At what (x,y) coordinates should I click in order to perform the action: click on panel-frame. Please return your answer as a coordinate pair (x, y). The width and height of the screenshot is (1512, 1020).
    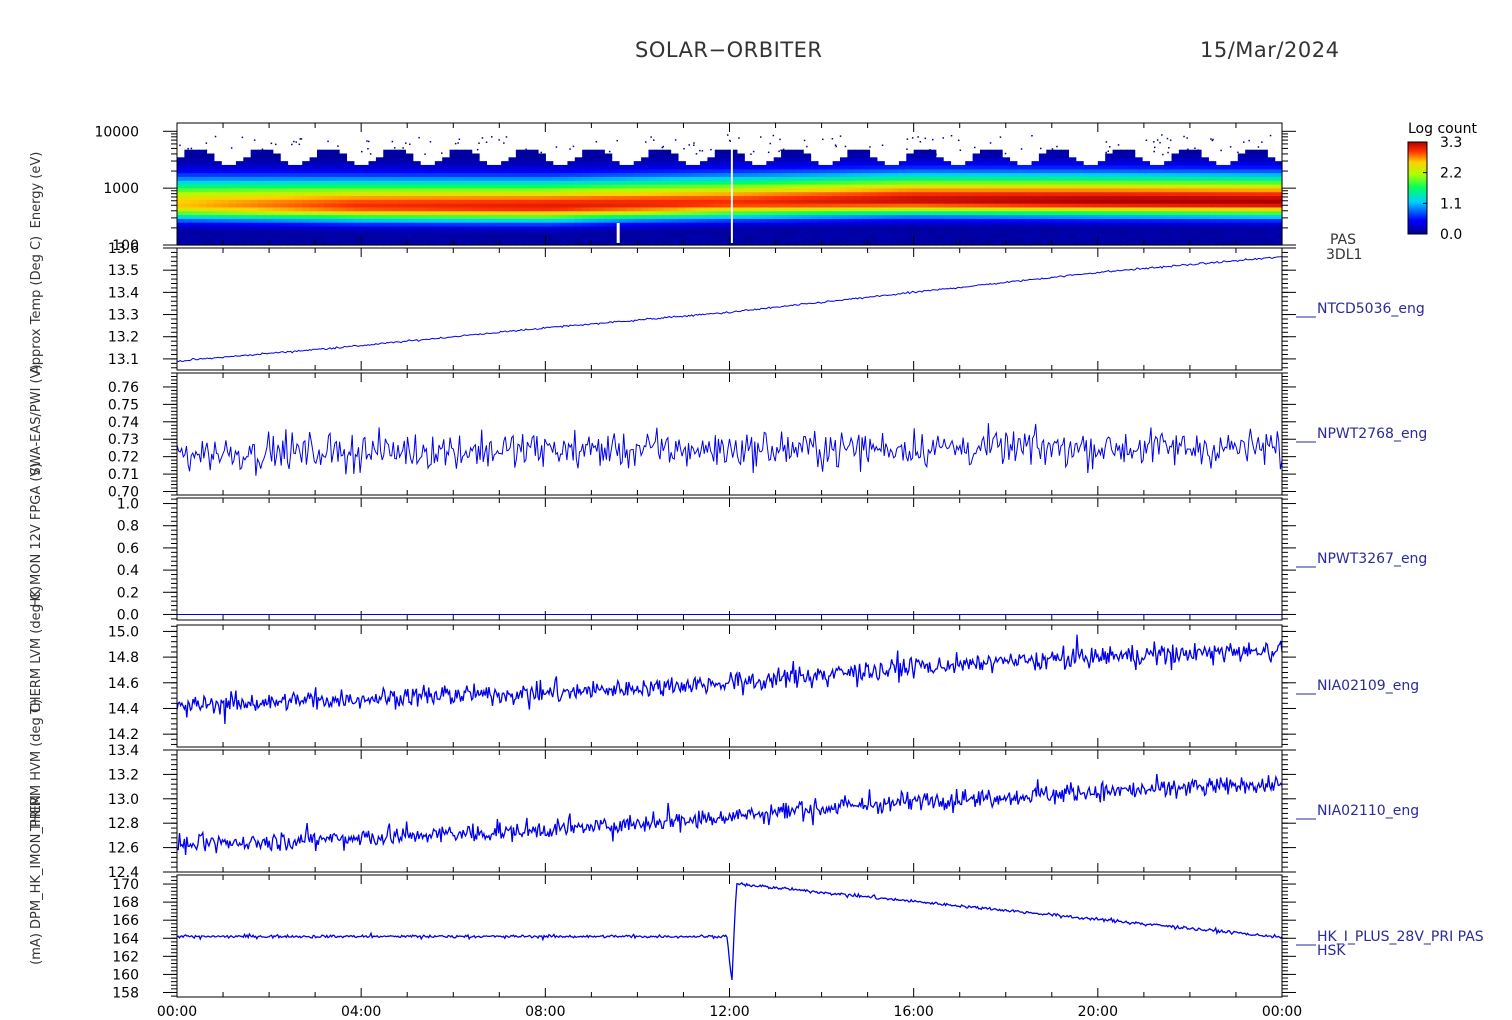
    Looking at the image, I should click on (729, 559).